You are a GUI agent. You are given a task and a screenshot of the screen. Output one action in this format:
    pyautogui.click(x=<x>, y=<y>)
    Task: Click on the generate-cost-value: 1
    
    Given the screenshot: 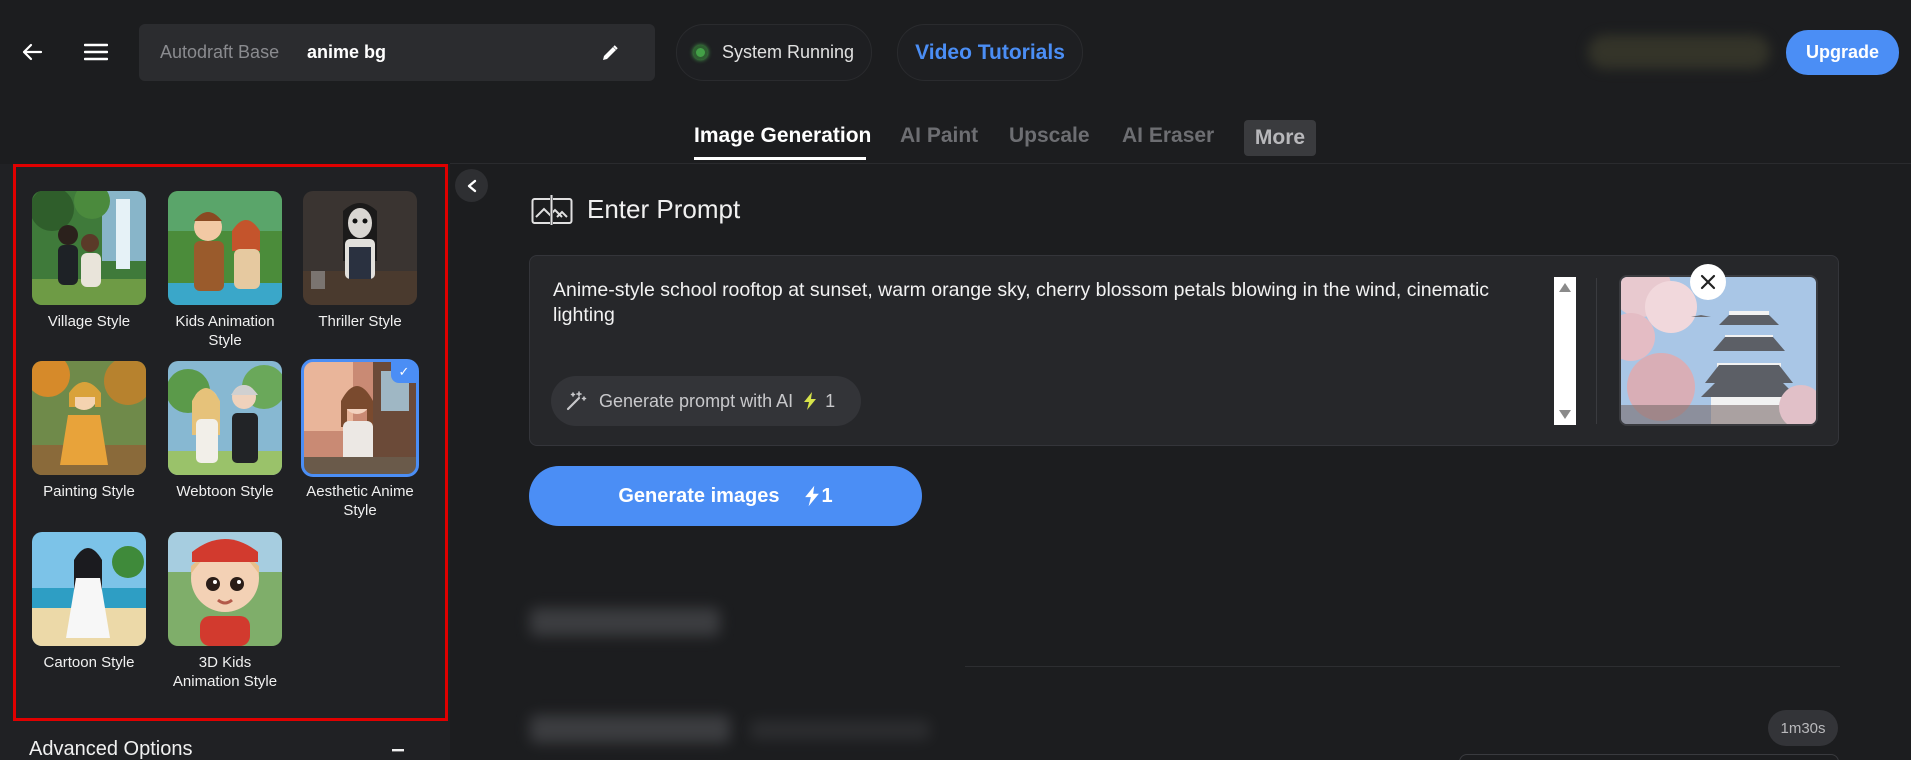 What is the action you would take?
    pyautogui.click(x=827, y=495)
    